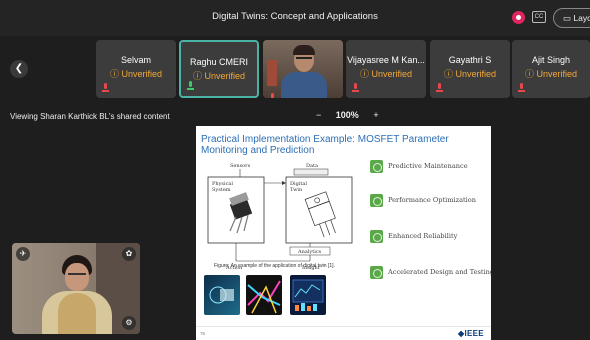 This screenshot has width=590, height=340. I want to click on participant-tile: Ajit Singh ⓘ Unverified, so click(551, 69).